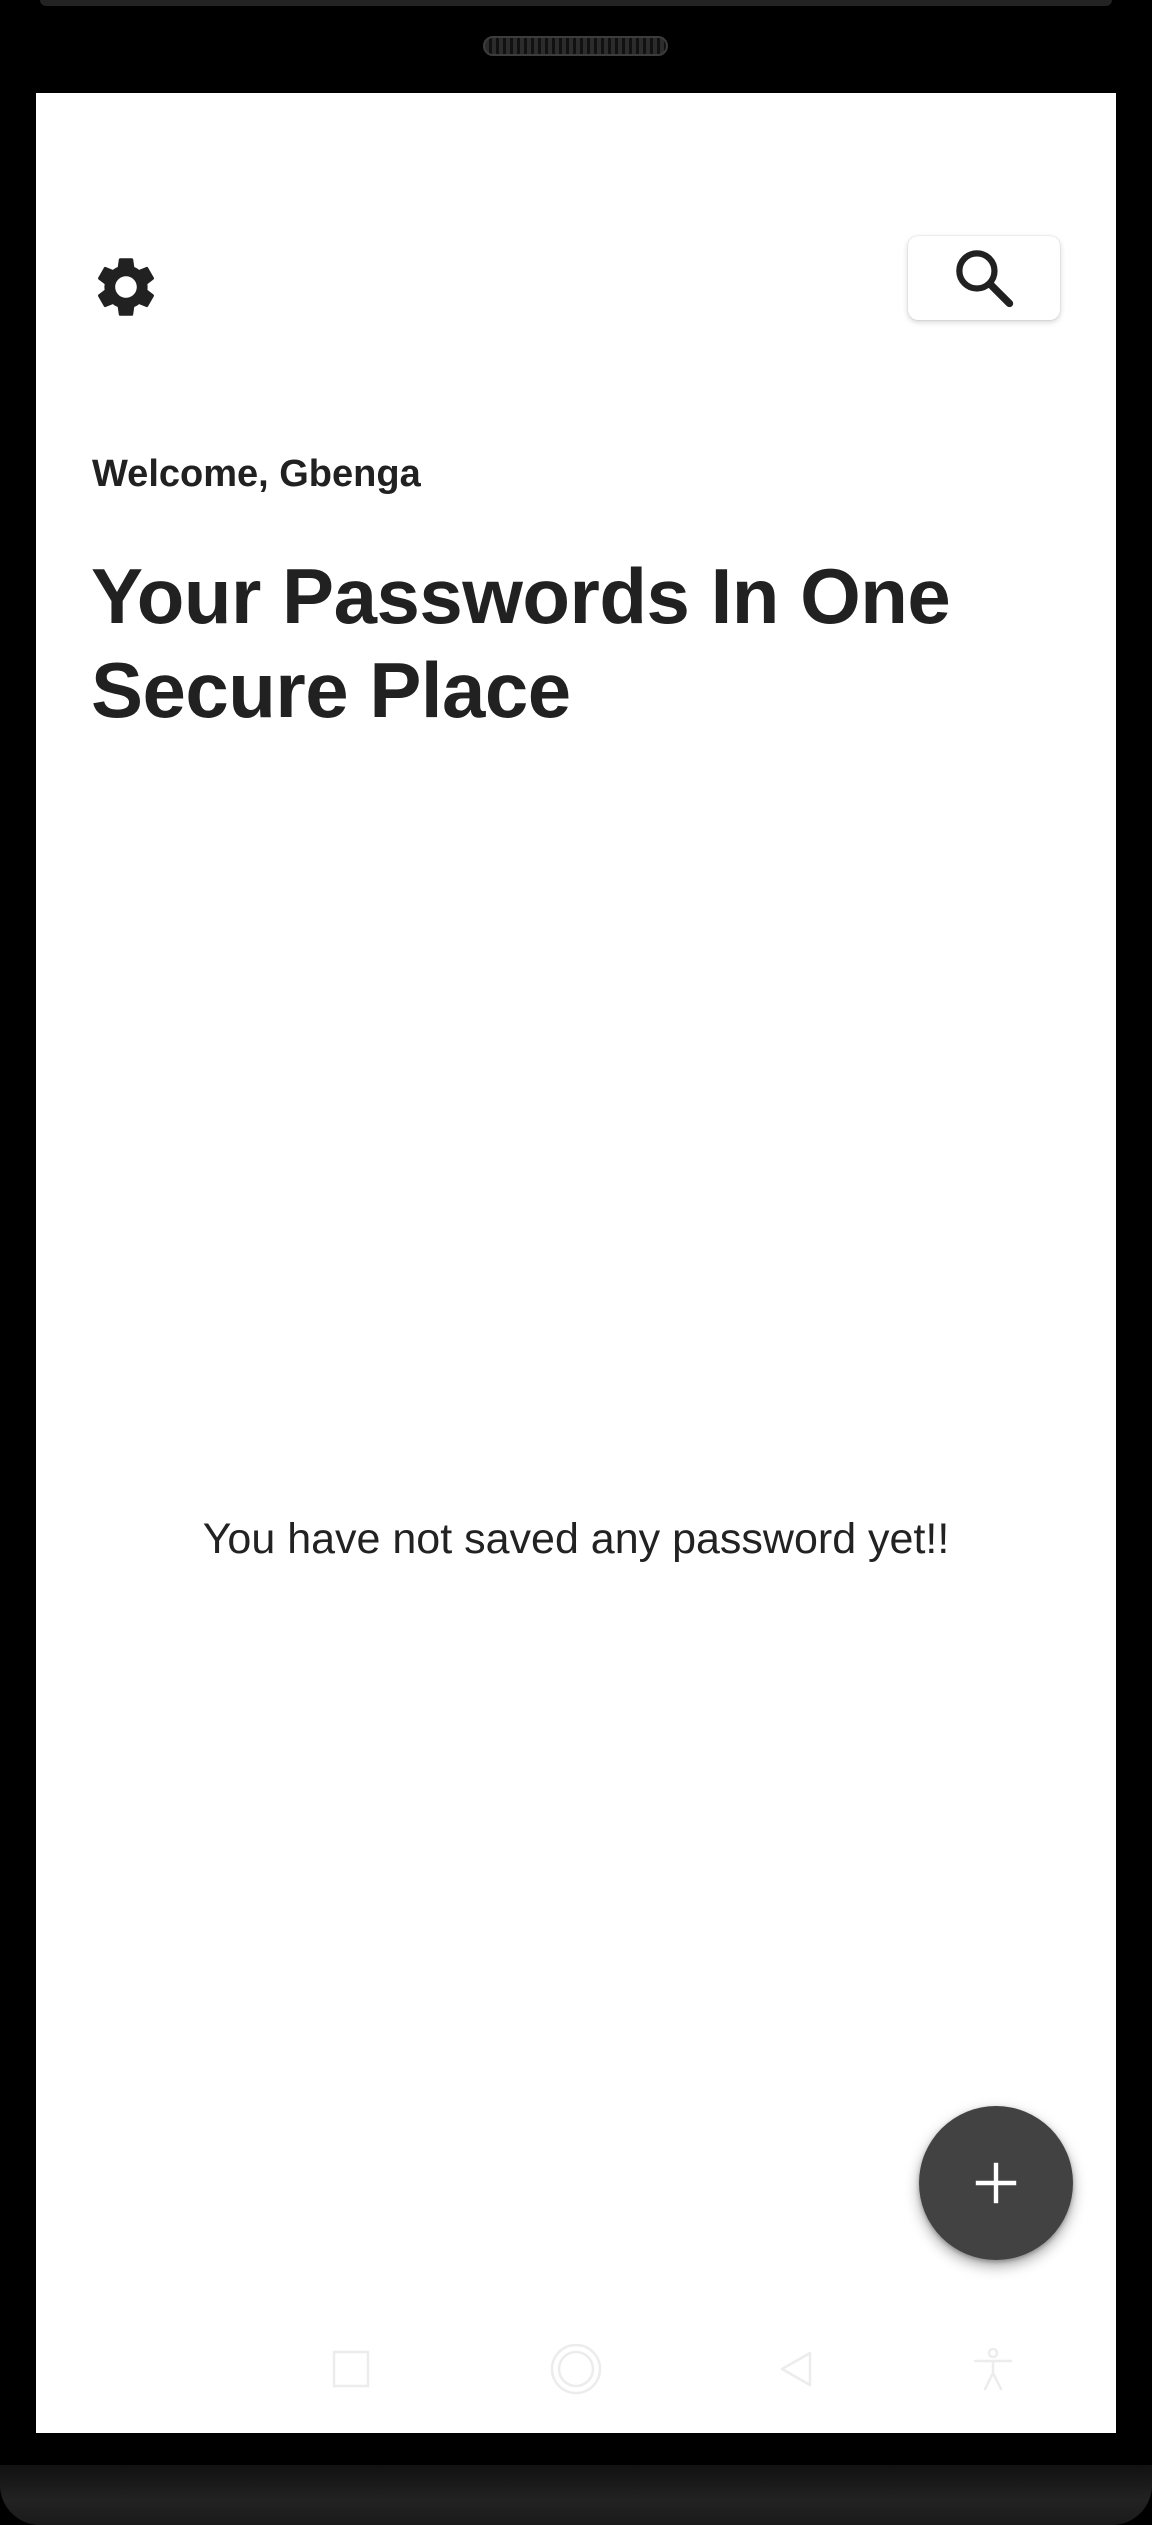 The width and height of the screenshot is (1152, 2525). I want to click on welcome-greeting: Welcome, Gbenga, so click(256, 474).